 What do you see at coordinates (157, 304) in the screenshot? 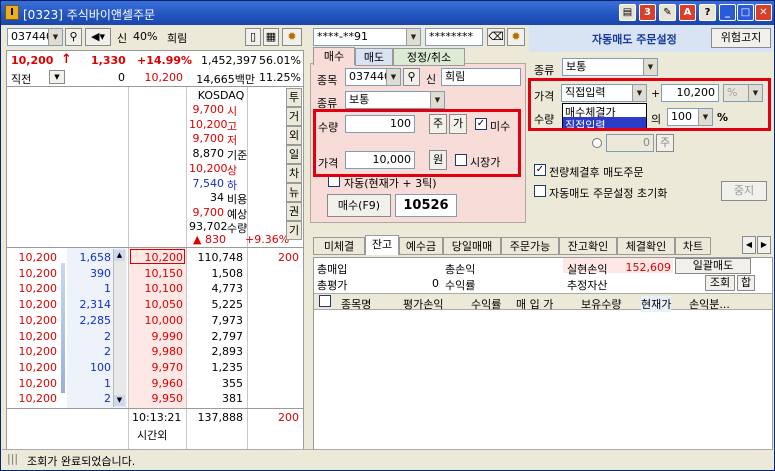
I see `book-price: 10,050` at bounding box center [157, 304].